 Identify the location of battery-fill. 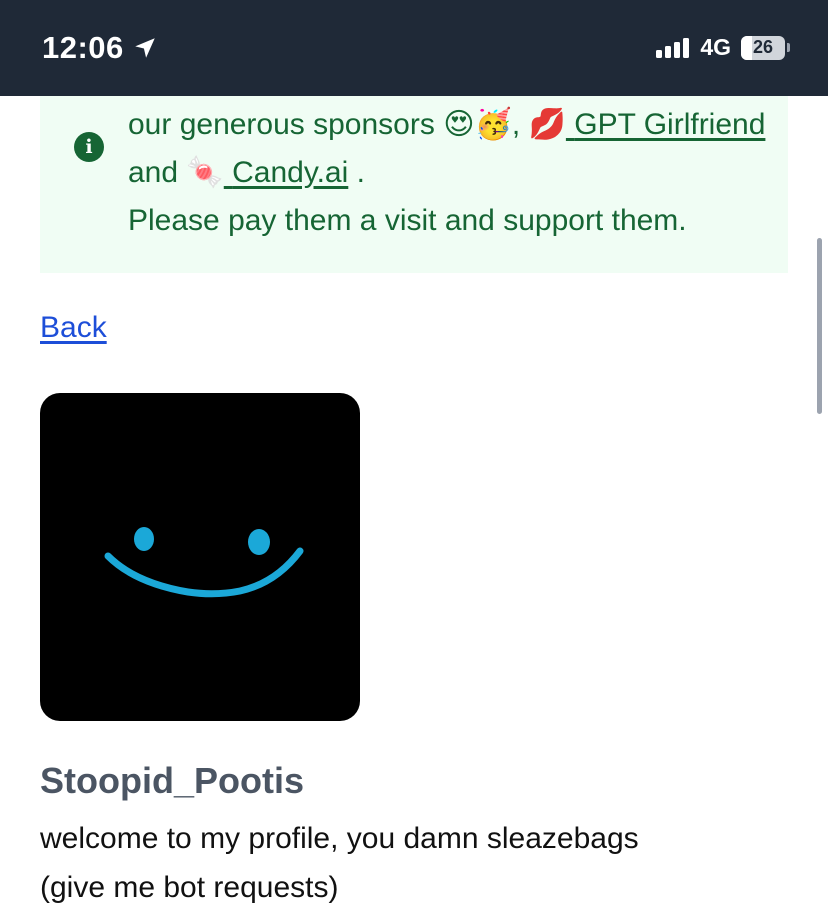
(747, 47).